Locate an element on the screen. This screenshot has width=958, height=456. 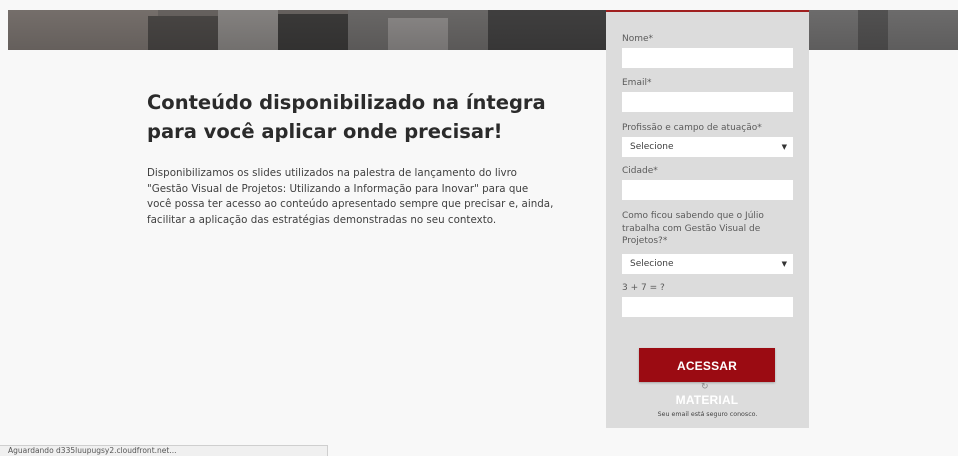
profissao-selected-value: Selecione is located at coordinates (652, 147).